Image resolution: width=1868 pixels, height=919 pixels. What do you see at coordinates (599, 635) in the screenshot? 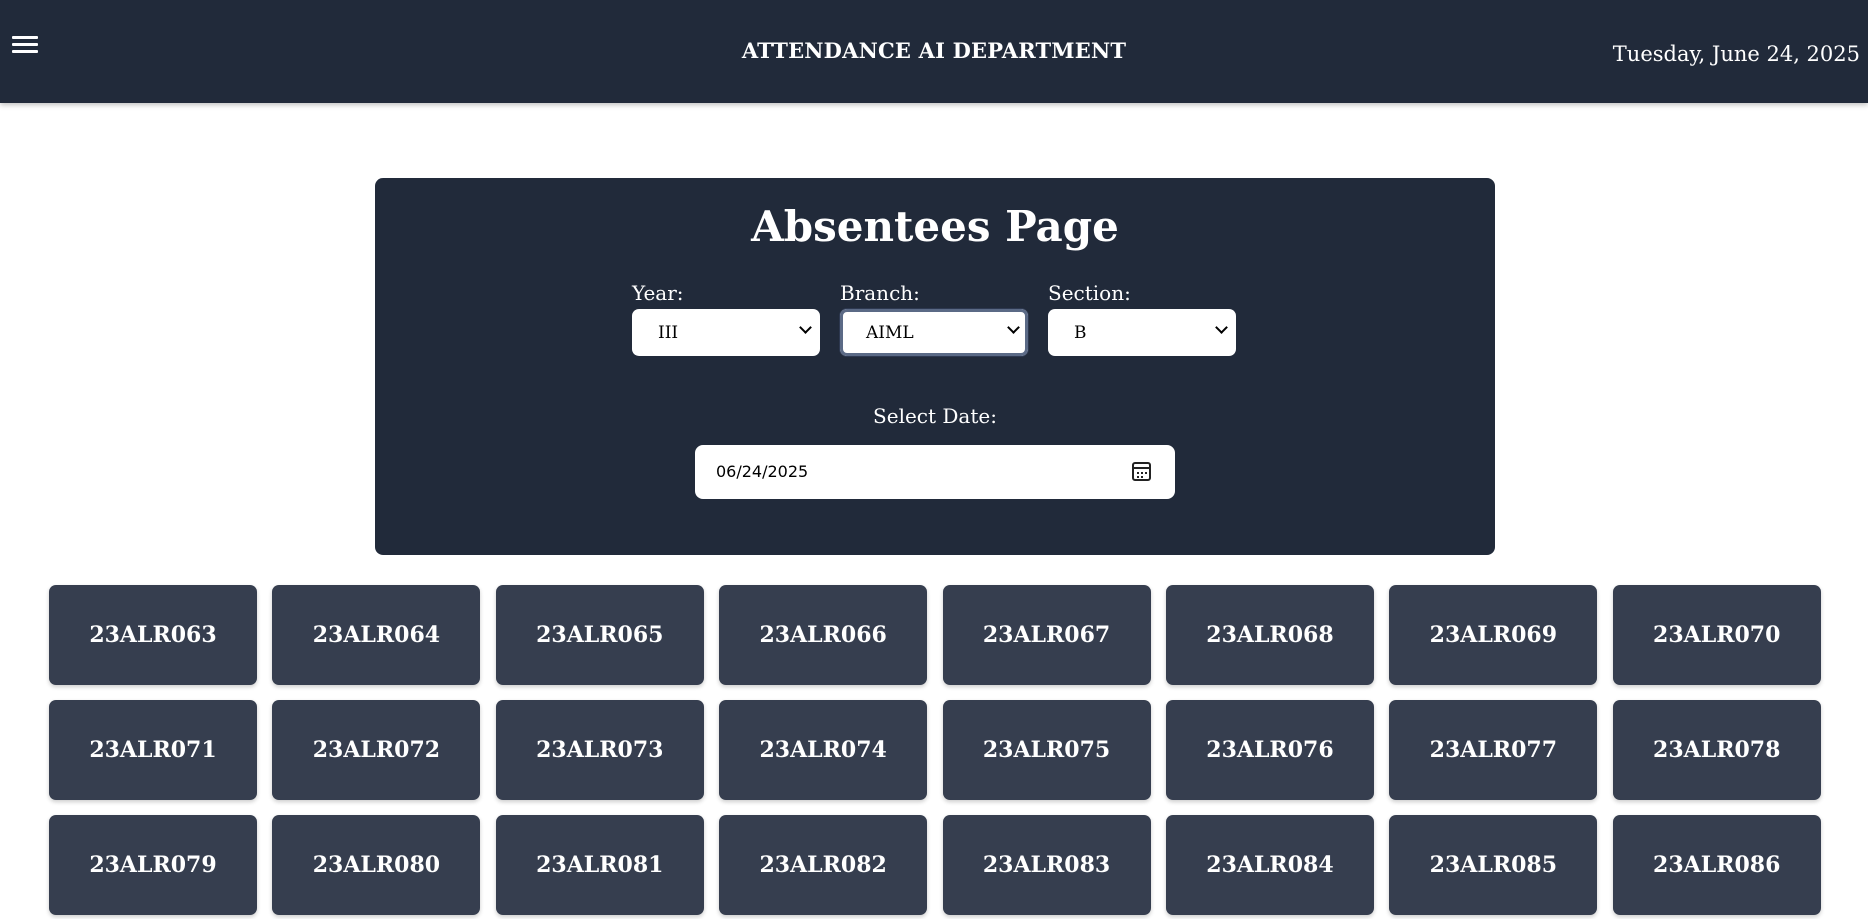
I see `roll-number-card: 23ALR065` at bounding box center [599, 635].